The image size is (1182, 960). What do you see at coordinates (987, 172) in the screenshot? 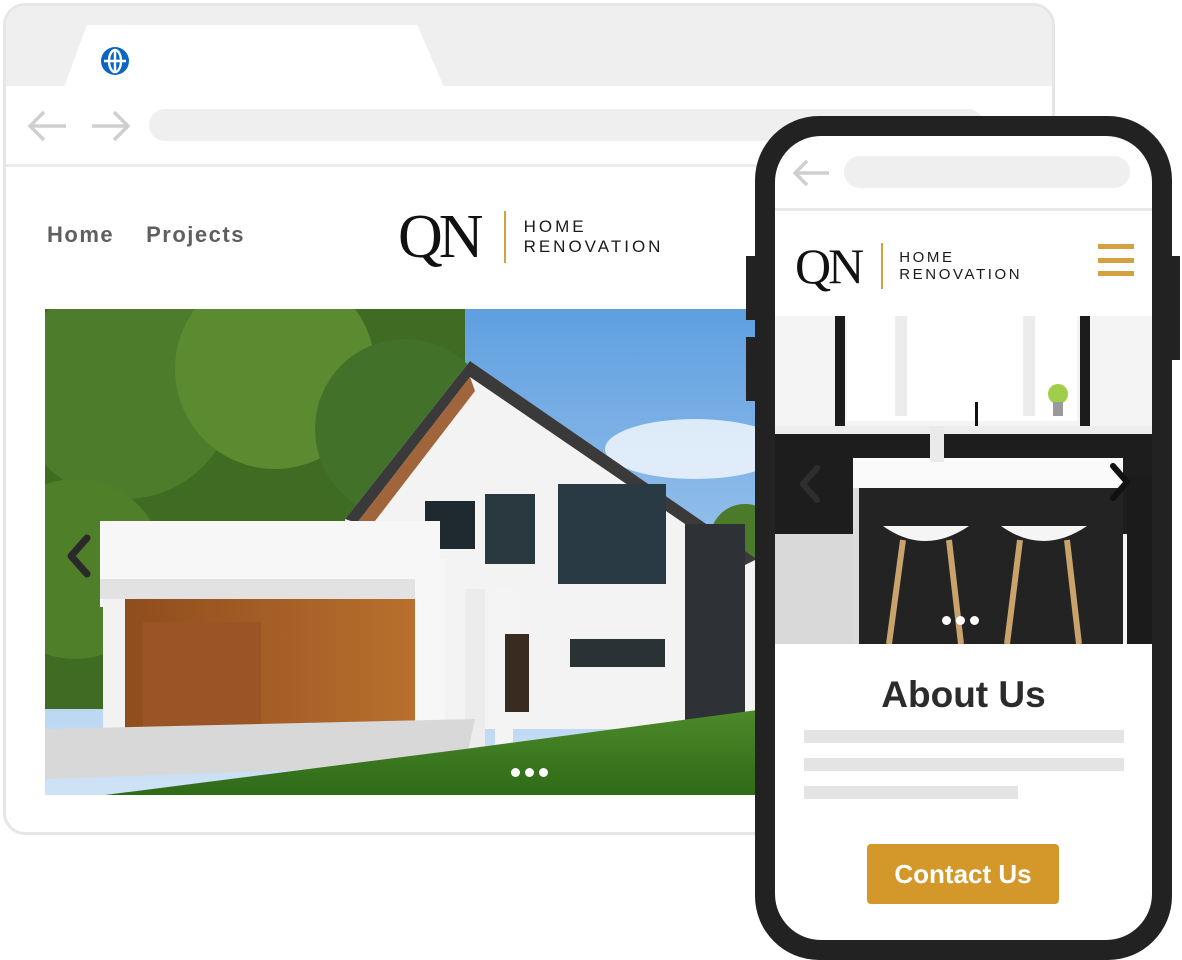
I see `mobile-url-bar` at bounding box center [987, 172].